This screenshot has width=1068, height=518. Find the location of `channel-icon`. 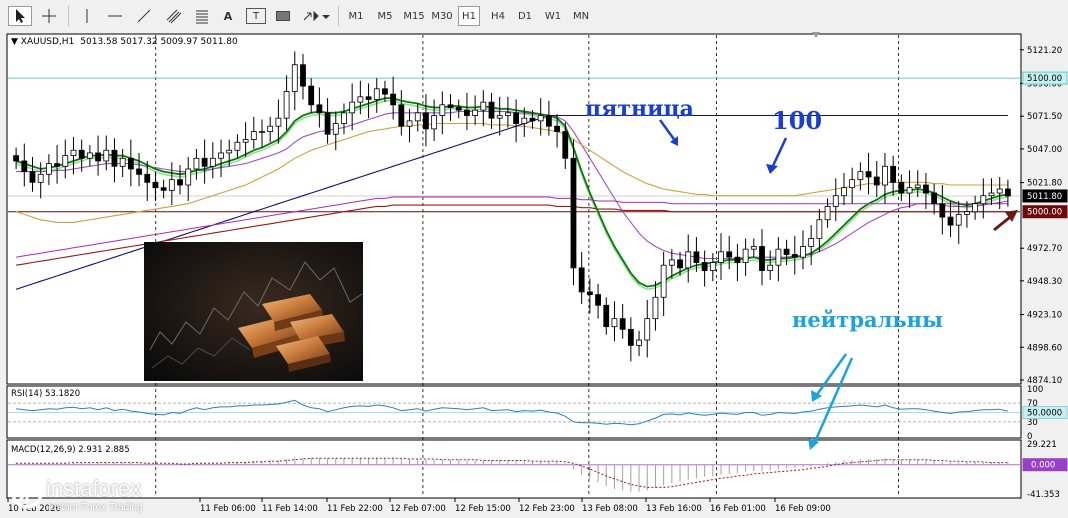

channel-icon is located at coordinates (174, 16).